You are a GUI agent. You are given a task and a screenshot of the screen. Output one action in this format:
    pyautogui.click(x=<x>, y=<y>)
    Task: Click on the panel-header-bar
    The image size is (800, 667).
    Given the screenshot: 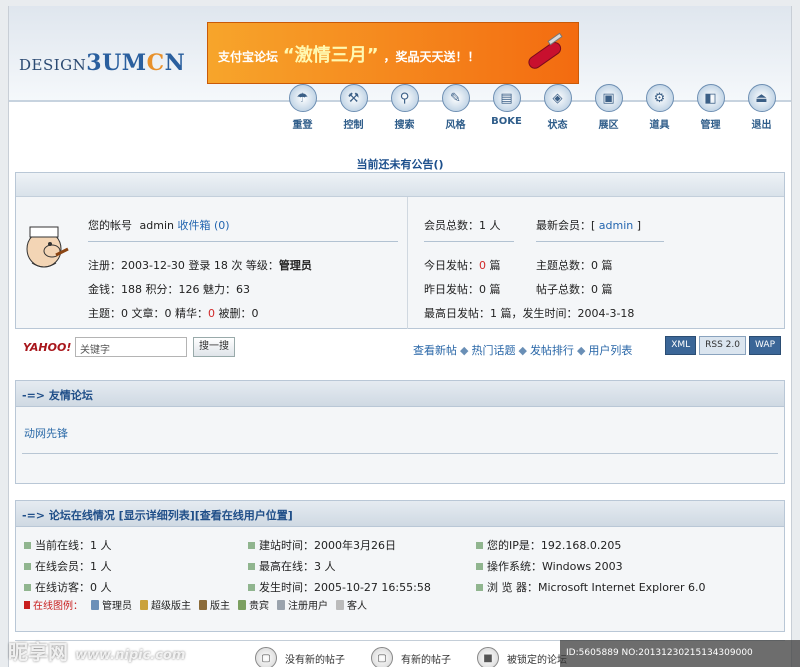 What is the action you would take?
    pyautogui.click(x=400, y=185)
    